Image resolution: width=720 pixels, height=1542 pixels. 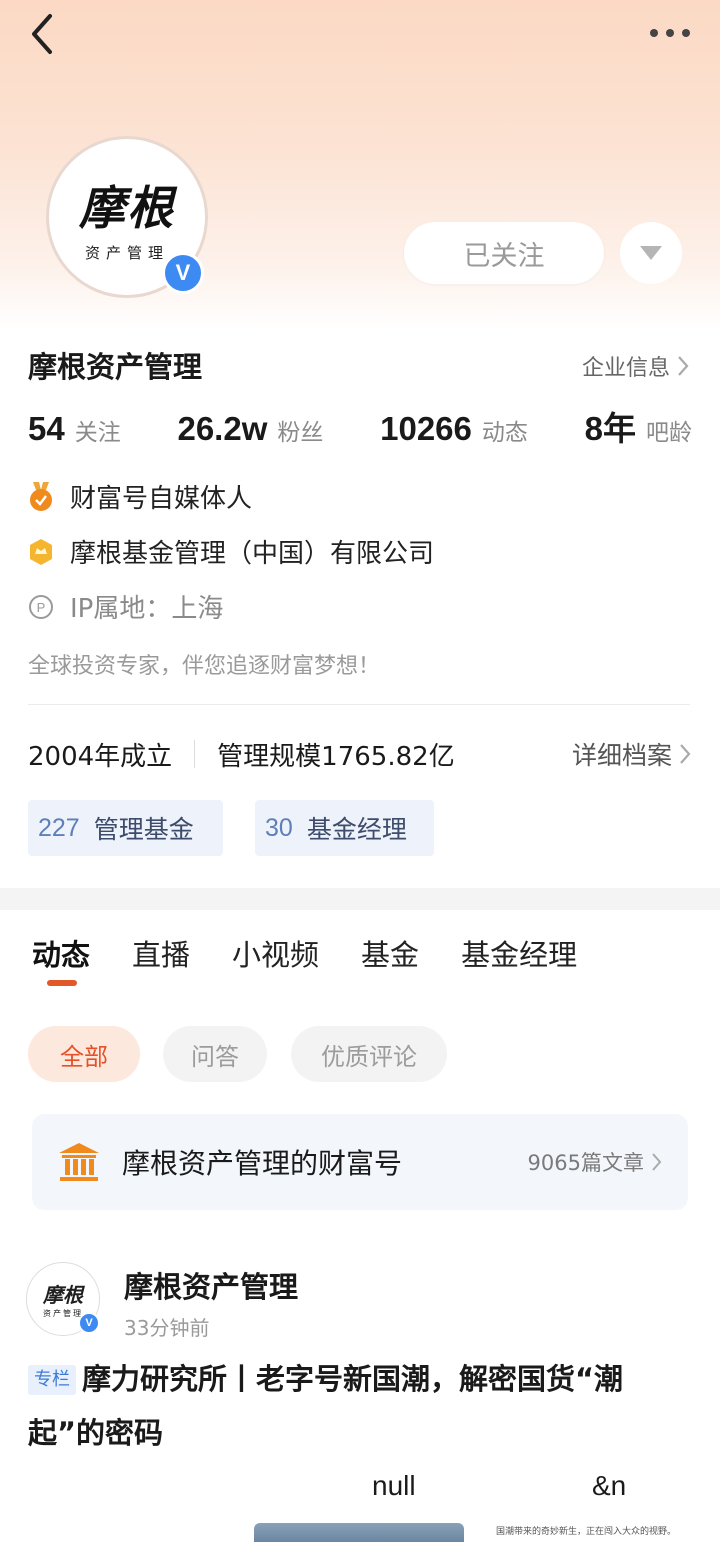 I want to click on post-avatar-sub: 资产管理, so click(x=63, y=1313).